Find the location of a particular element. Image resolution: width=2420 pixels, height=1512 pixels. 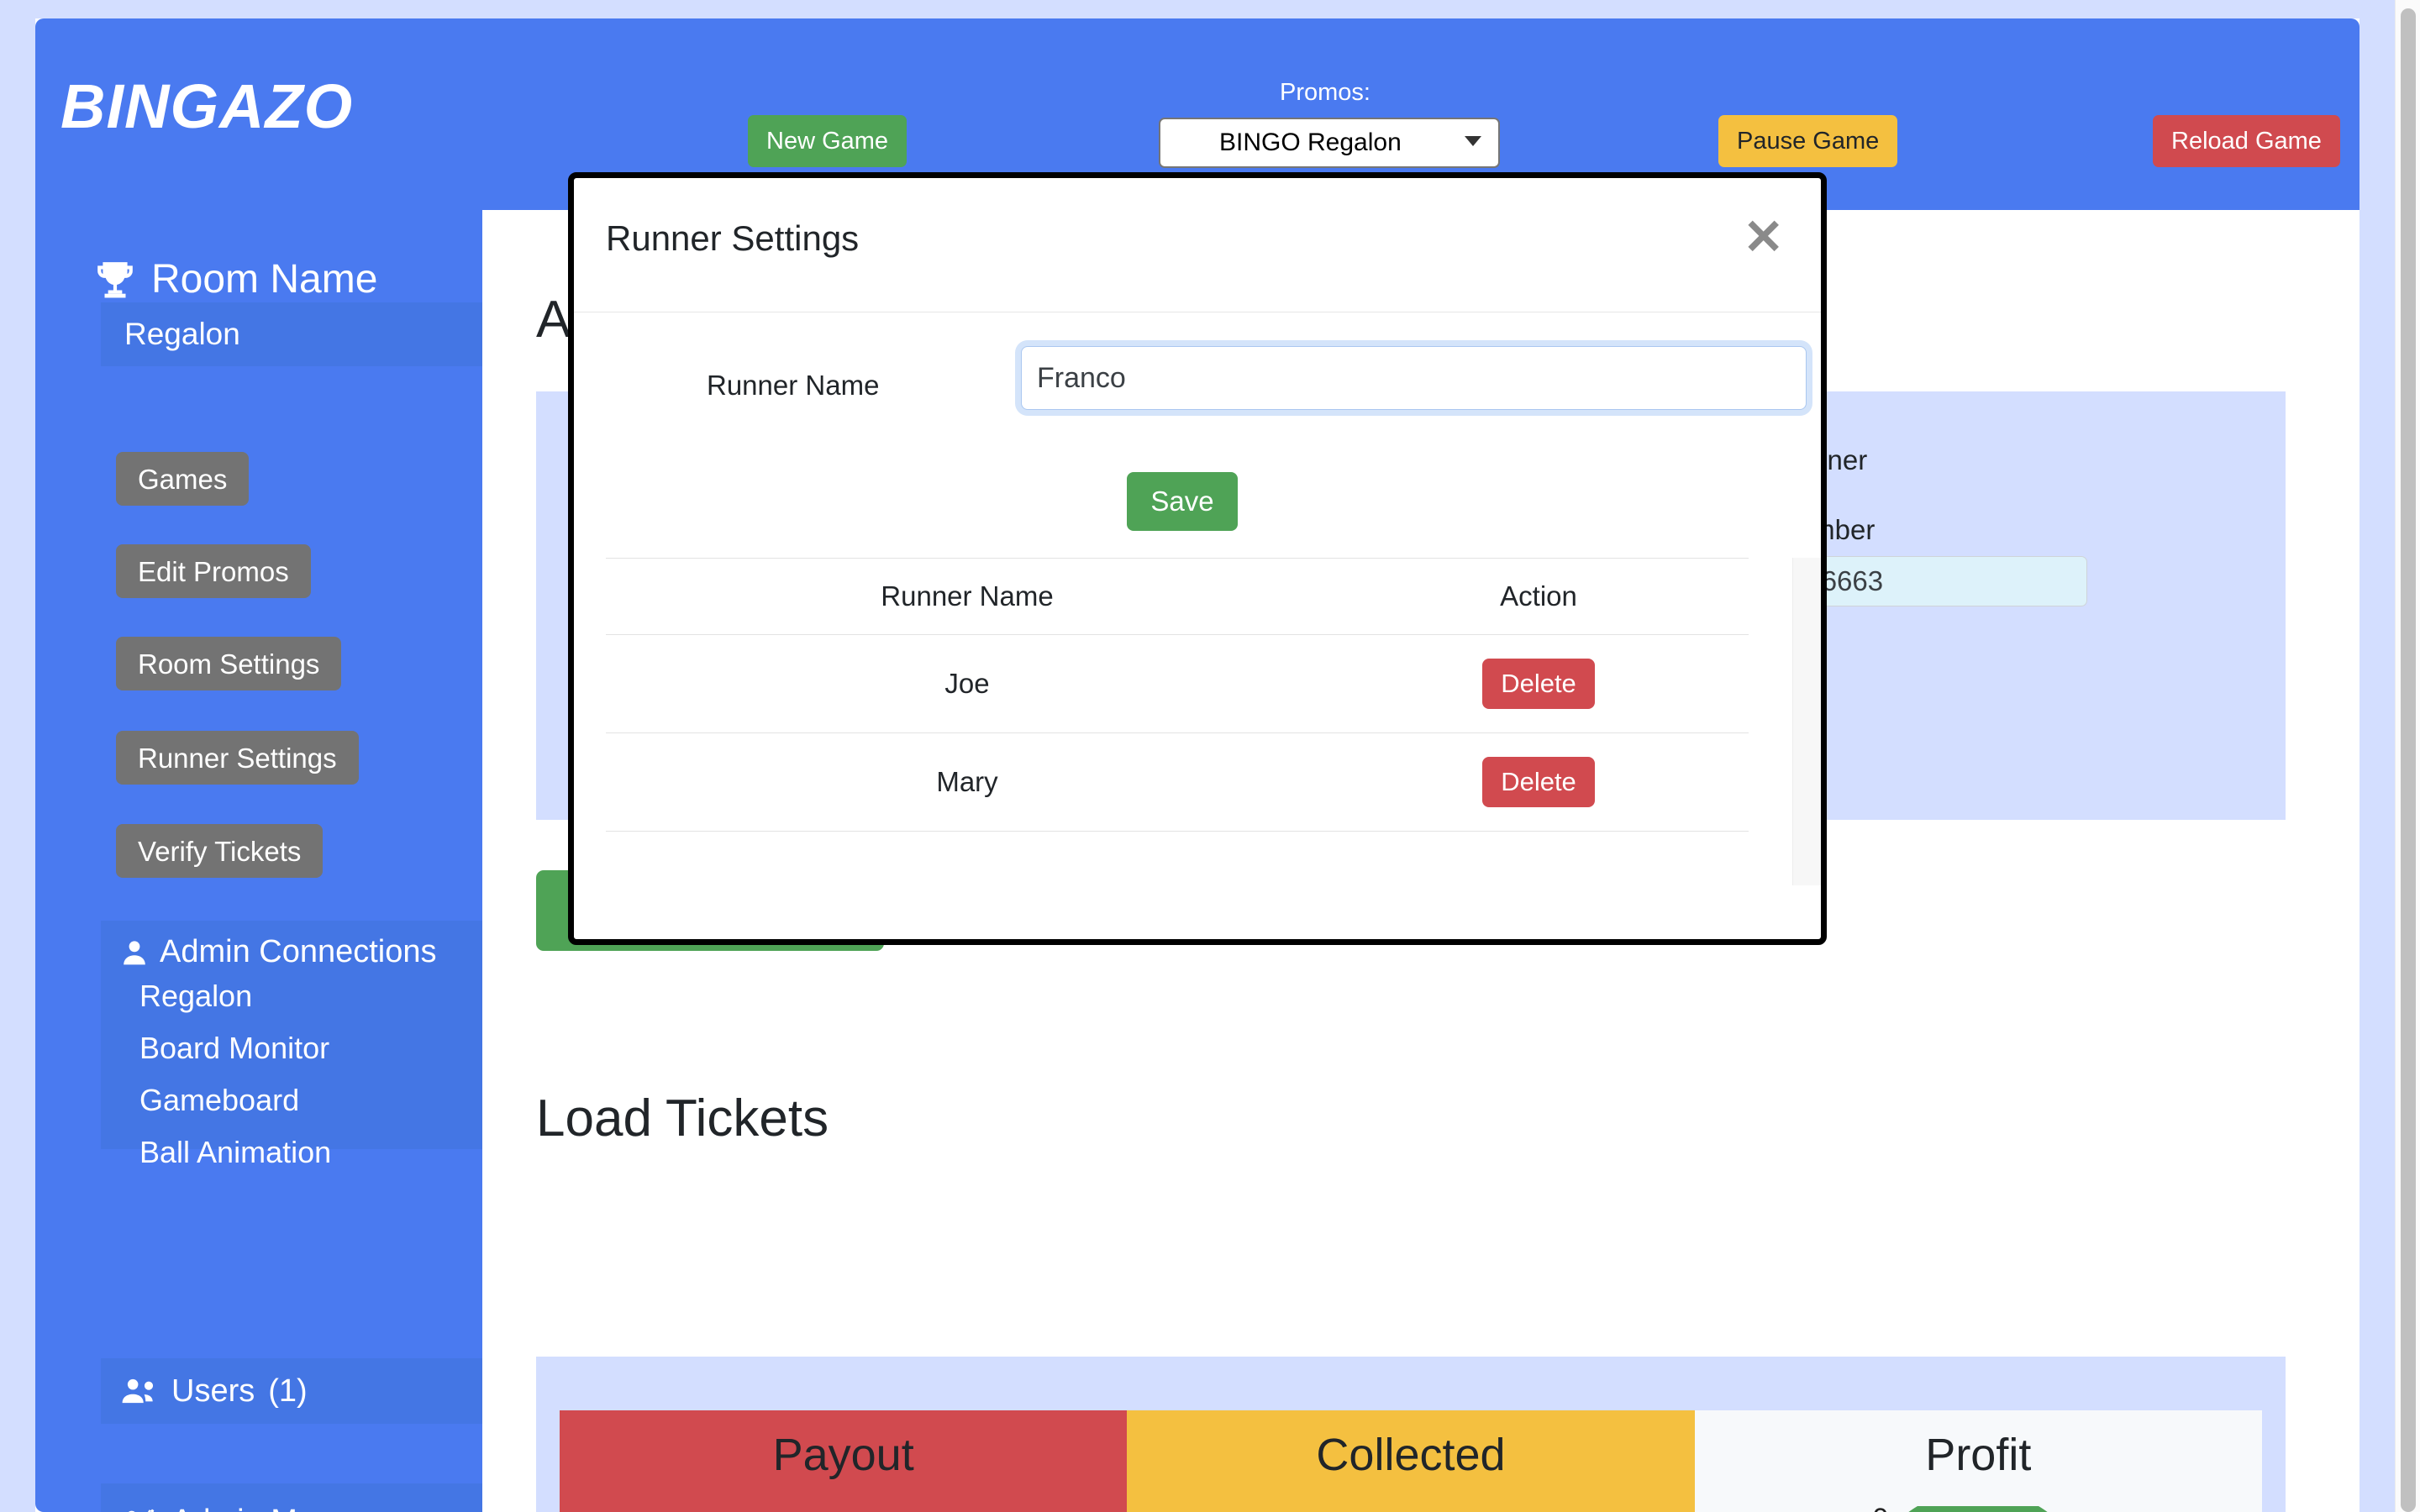

page-scrollbar is located at coordinates (2407, 756).